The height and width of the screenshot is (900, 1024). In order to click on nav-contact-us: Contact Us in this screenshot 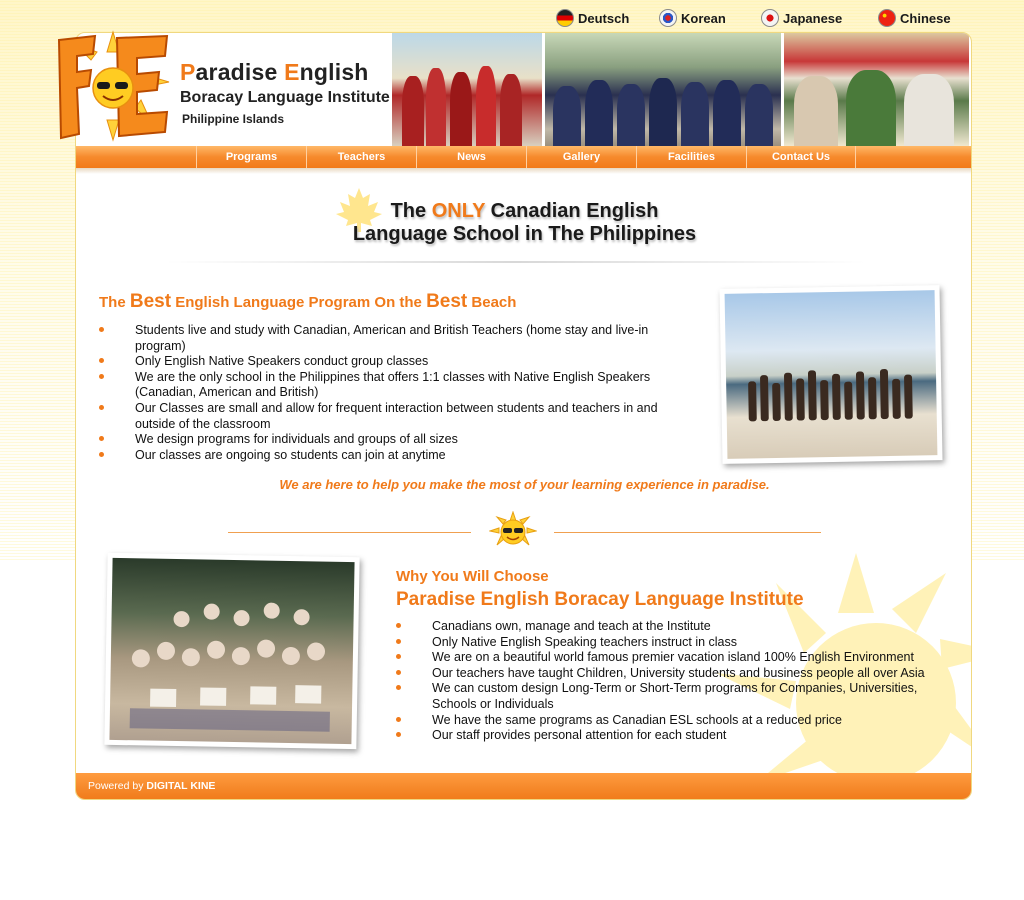, I will do `click(801, 157)`.